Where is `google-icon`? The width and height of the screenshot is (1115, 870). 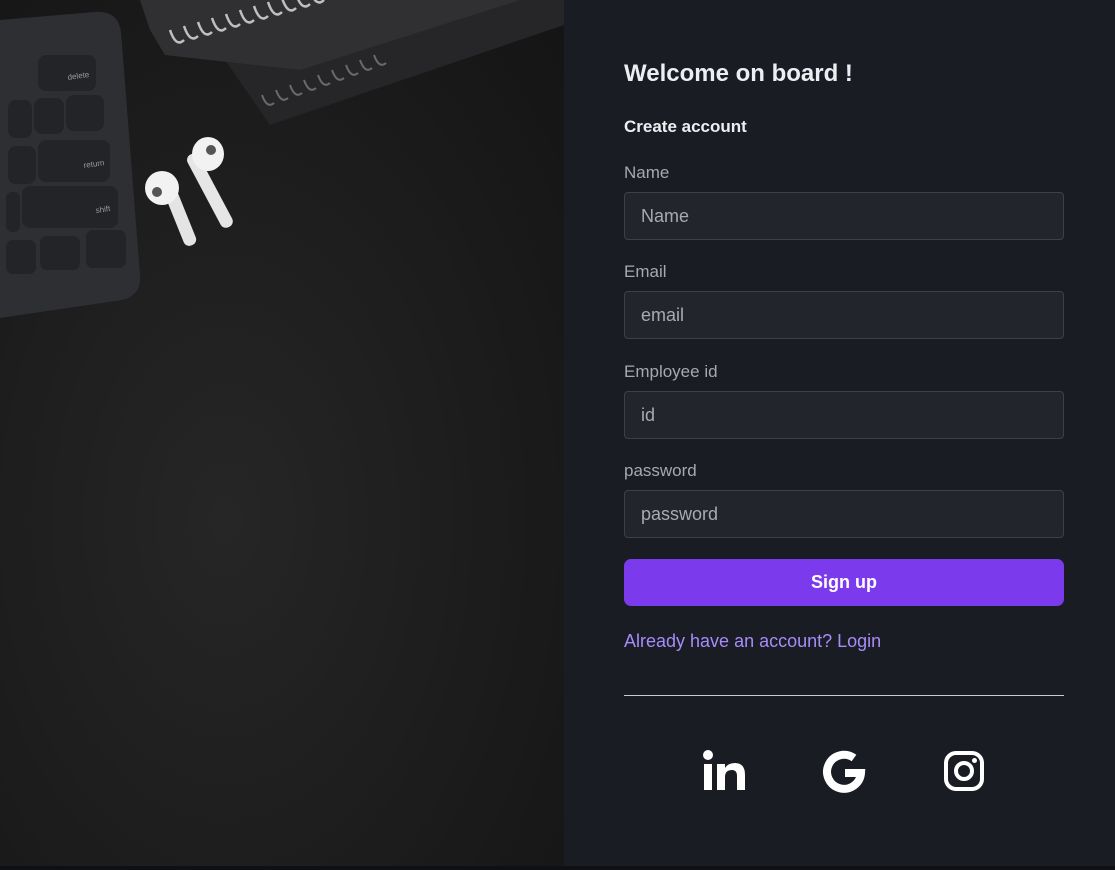 google-icon is located at coordinates (844, 771).